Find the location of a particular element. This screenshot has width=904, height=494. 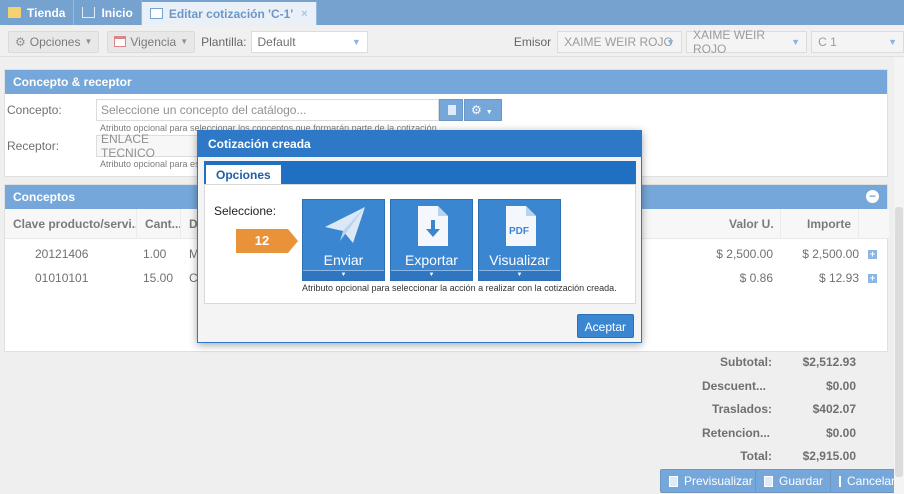

enviar-label: Enviar is located at coordinates (343, 260).